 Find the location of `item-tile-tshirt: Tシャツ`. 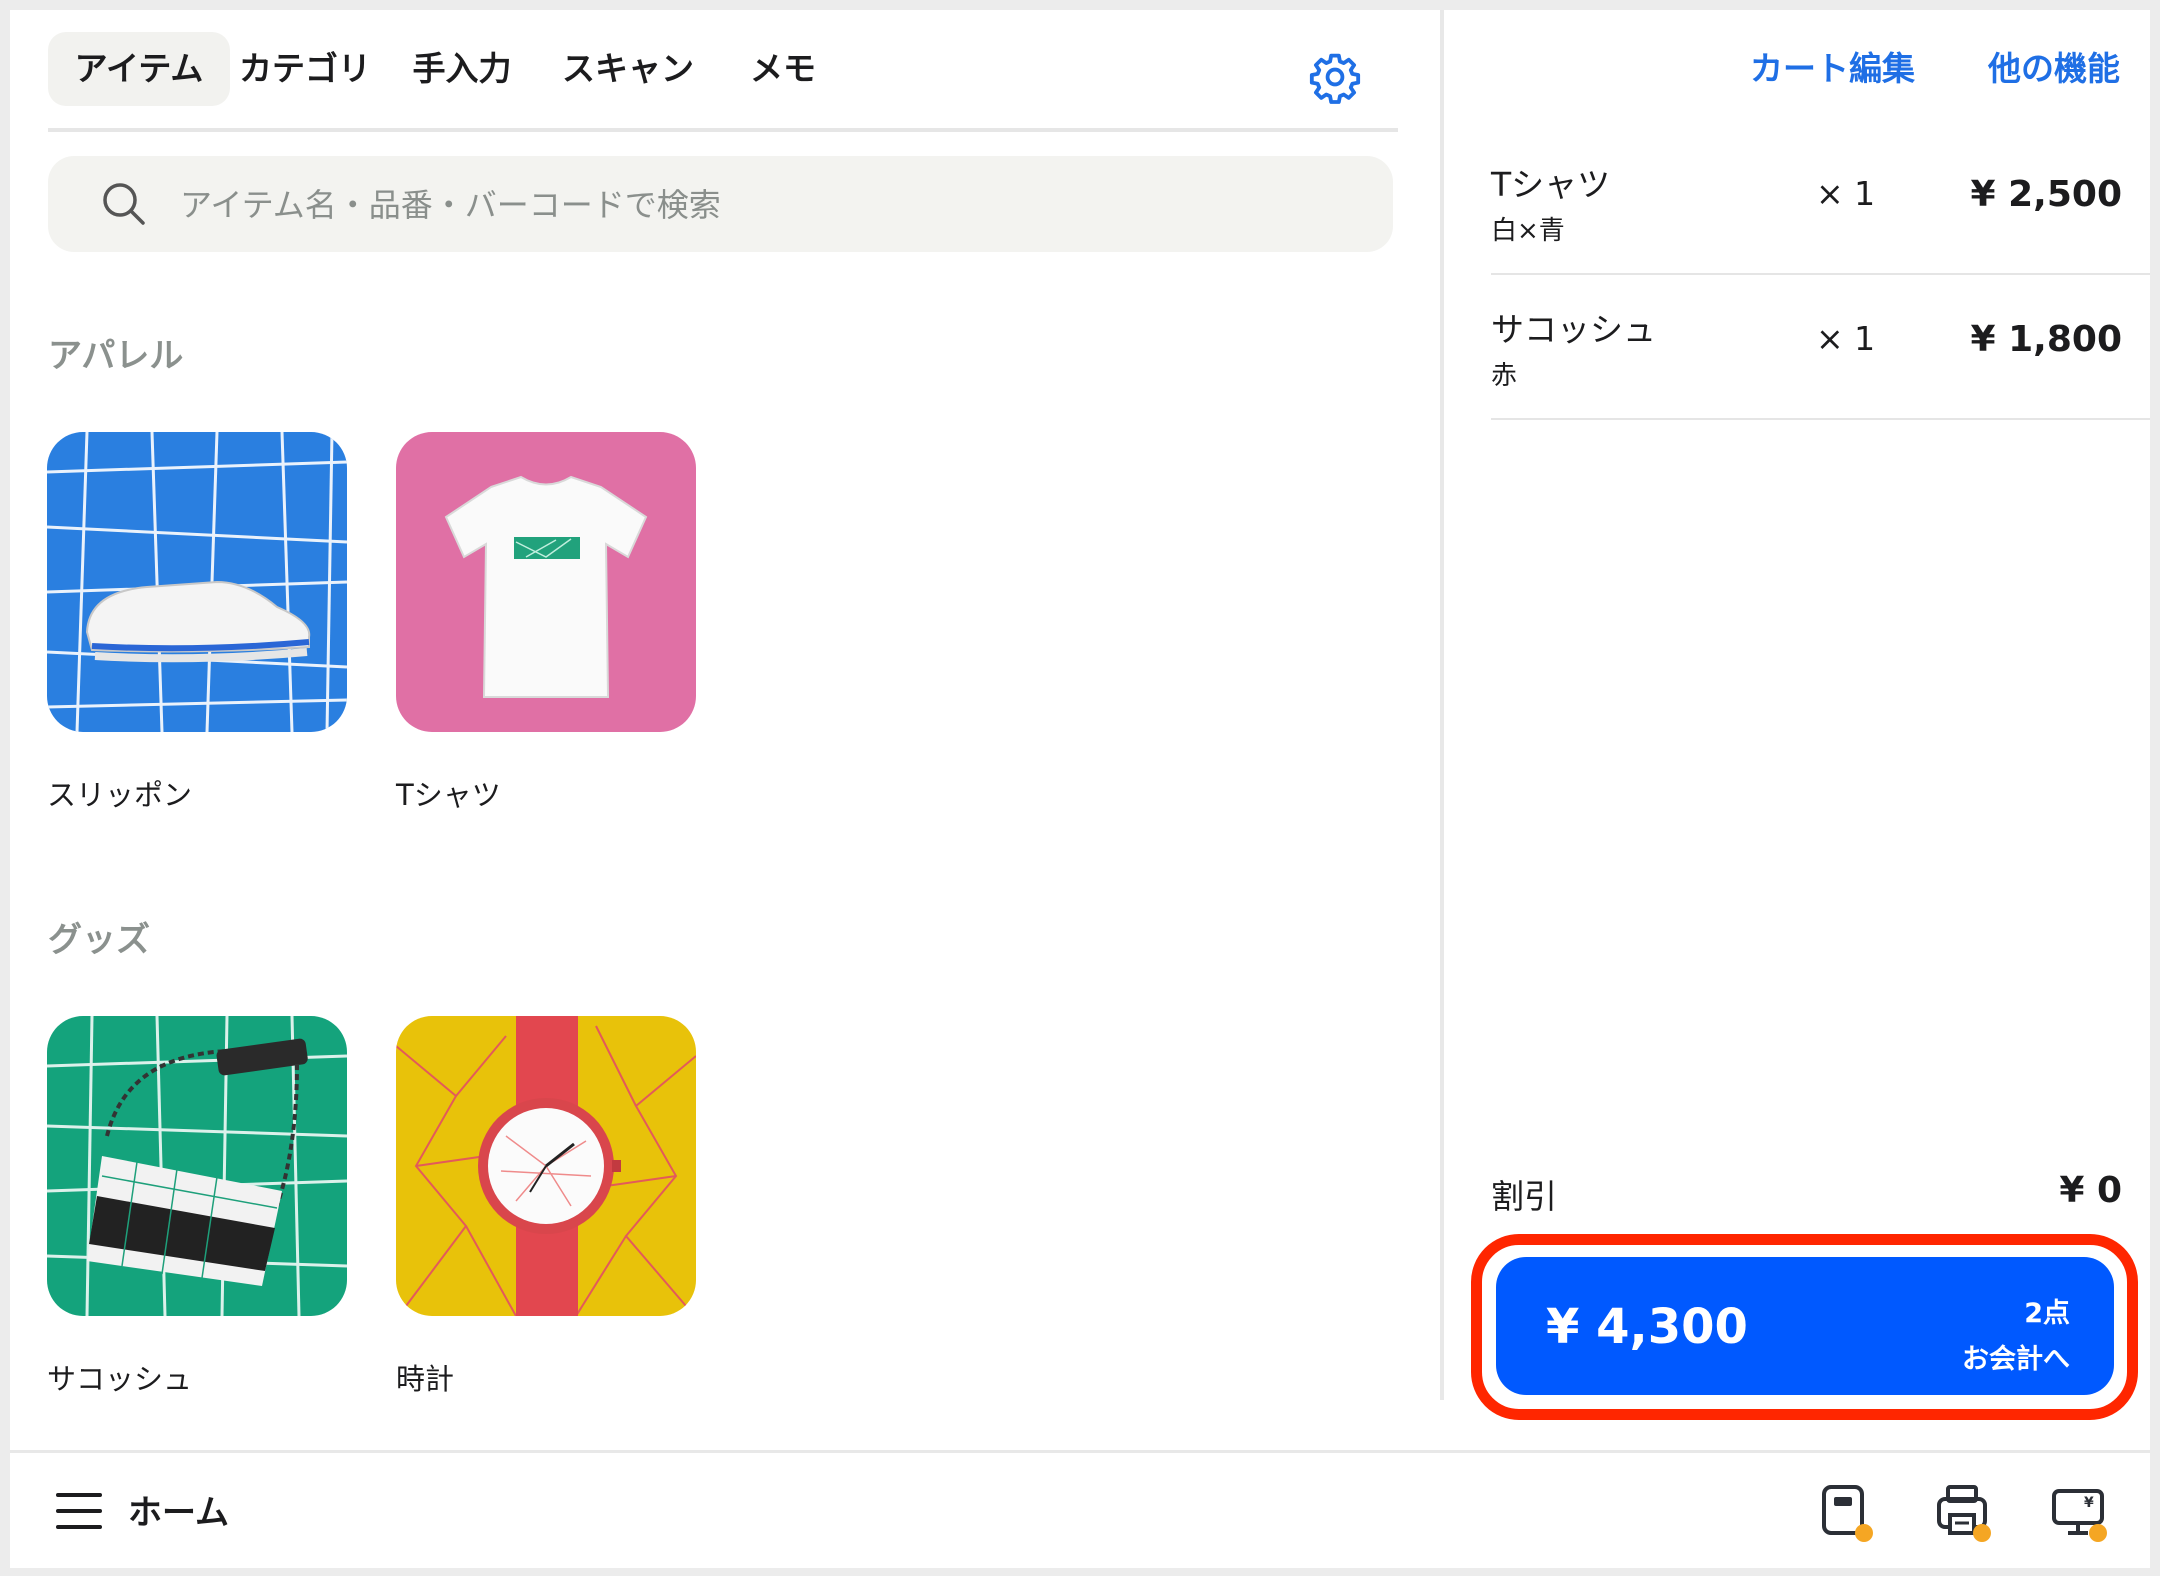

item-tile-tshirt: Tシャツ is located at coordinates (546, 622).